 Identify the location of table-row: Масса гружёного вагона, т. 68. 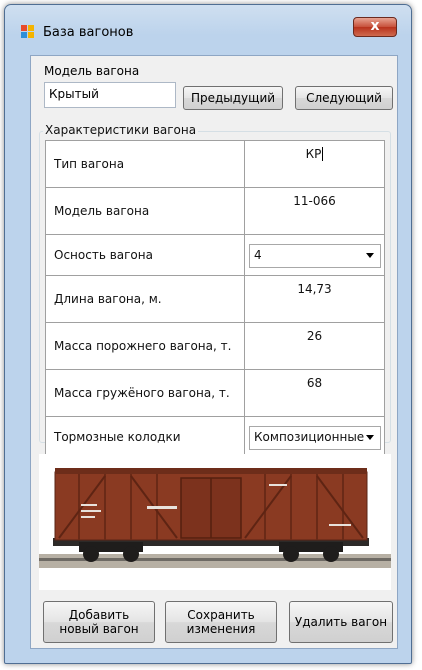
(214, 393).